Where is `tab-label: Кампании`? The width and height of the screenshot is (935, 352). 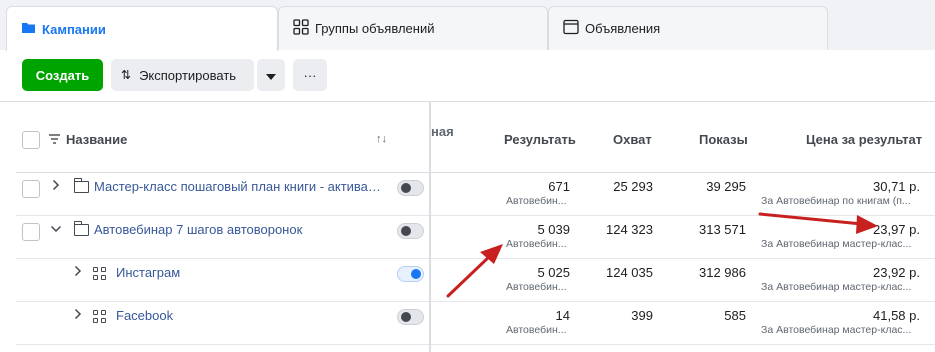 tab-label: Кампании is located at coordinates (74, 29).